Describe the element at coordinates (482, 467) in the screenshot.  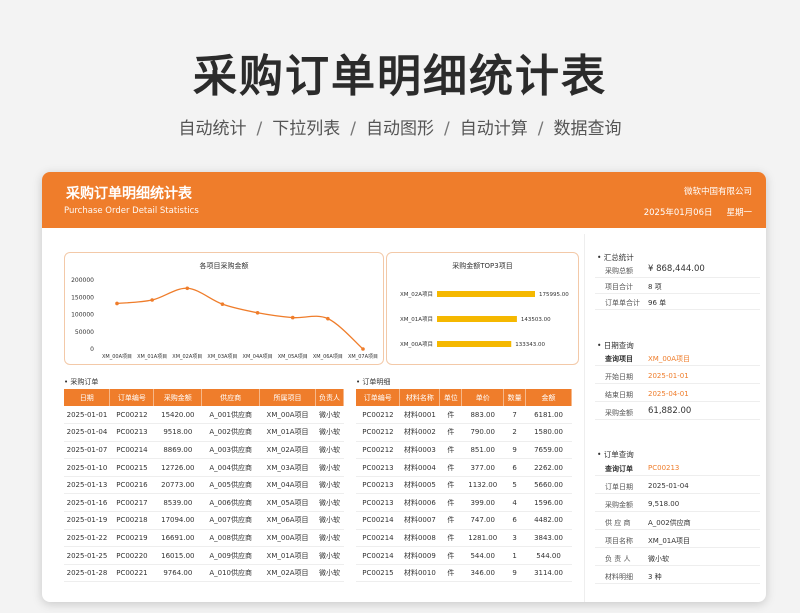
I see `table-cell: 377.00` at that location.